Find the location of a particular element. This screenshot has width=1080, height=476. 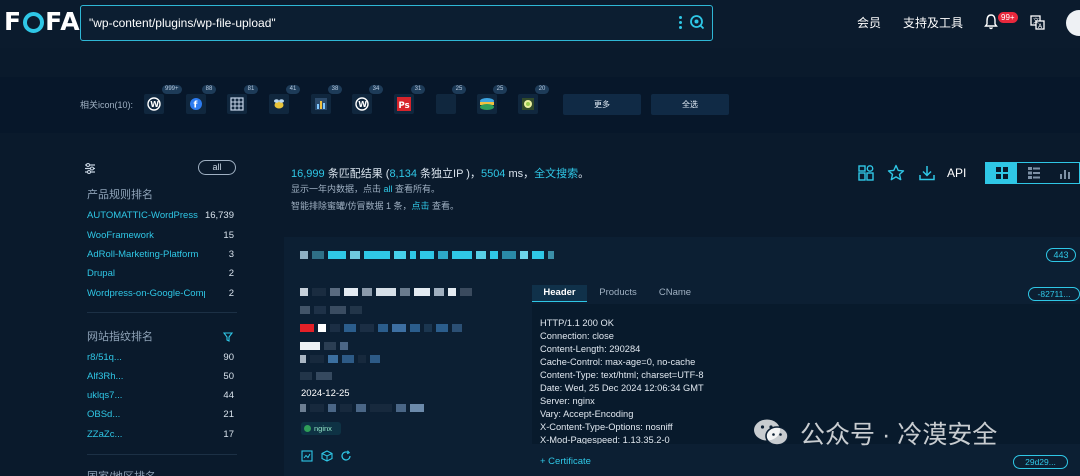

port-badge: 443 is located at coordinates (1061, 255).